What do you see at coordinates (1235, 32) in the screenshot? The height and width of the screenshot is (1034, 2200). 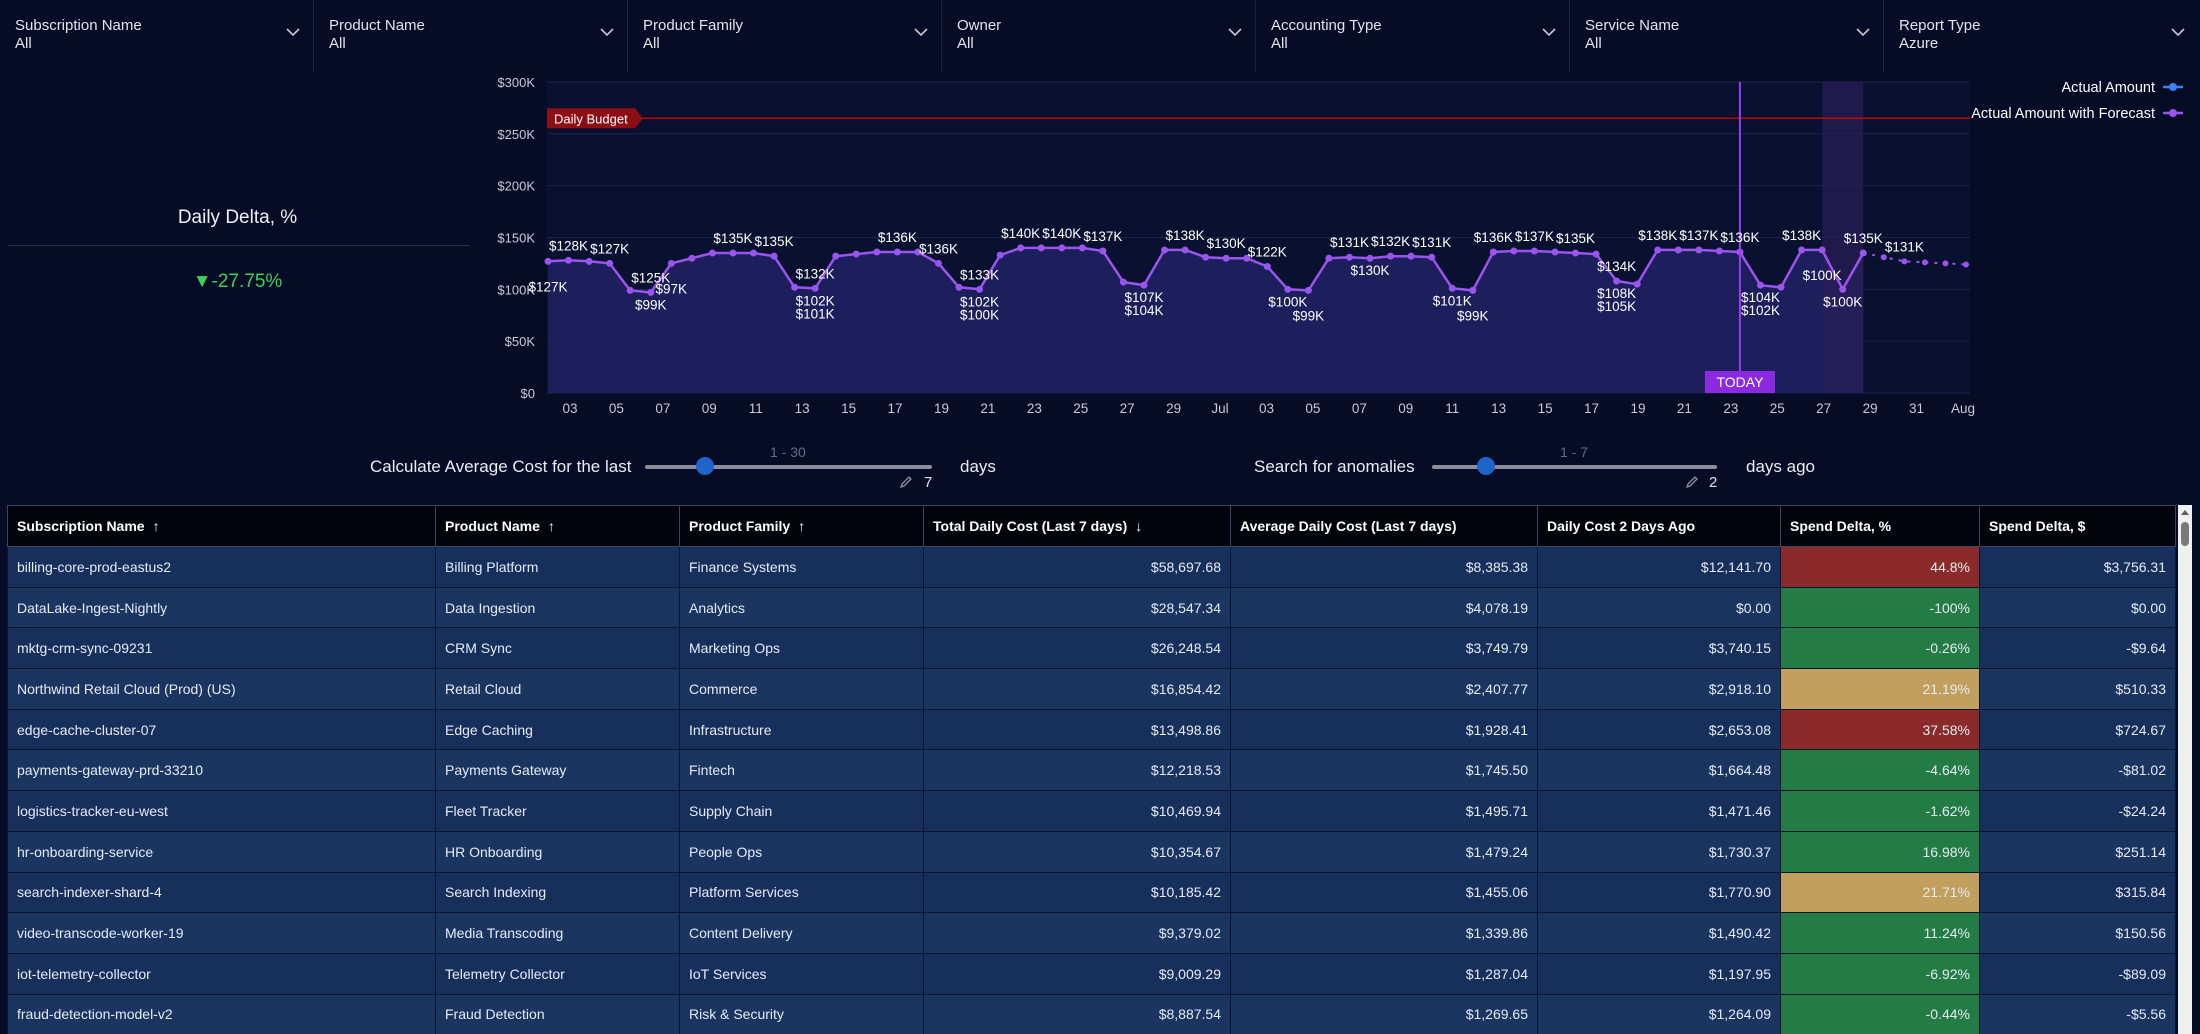 I see `chevron-down-icon` at bounding box center [1235, 32].